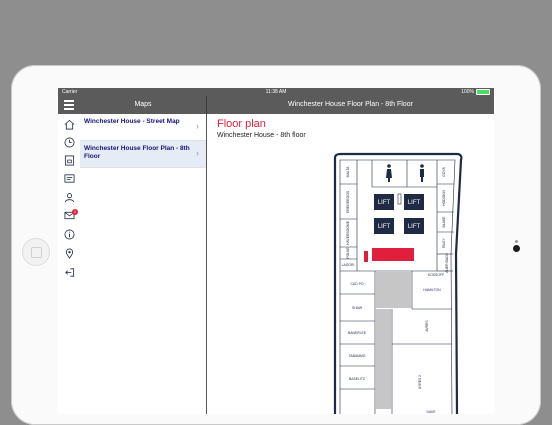  What do you see at coordinates (357, 284) in the screenshot?
I see `room-label: CAD PO` at bounding box center [357, 284].